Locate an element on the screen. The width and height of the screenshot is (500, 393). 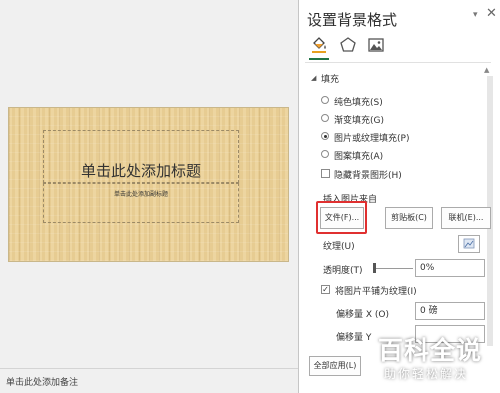
solid-fill-radio is located at coordinates (325, 100).